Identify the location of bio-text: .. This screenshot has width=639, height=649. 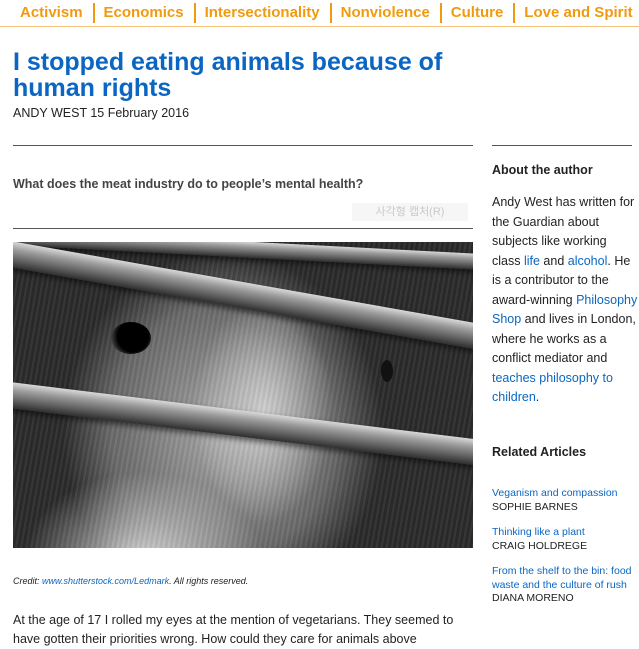
(537, 397).